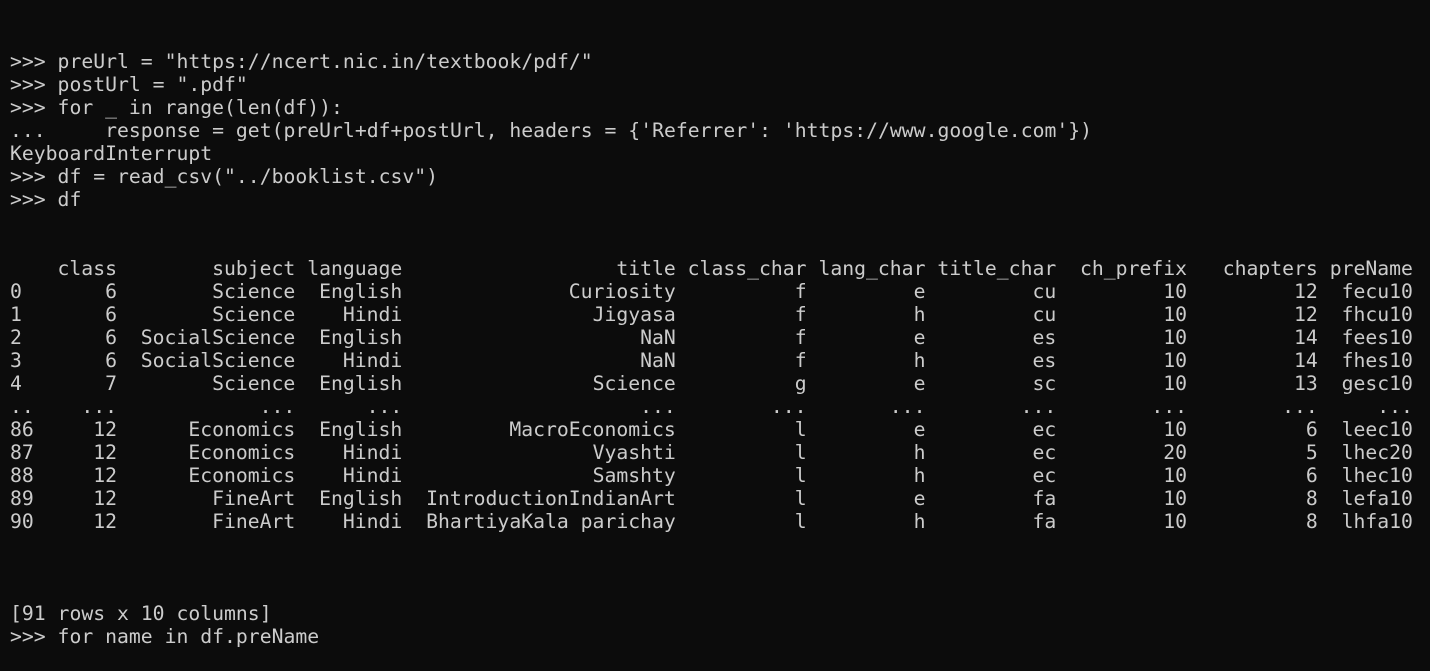 This screenshot has width=1430, height=671. I want to click on row-index: 89, so click(22, 498).